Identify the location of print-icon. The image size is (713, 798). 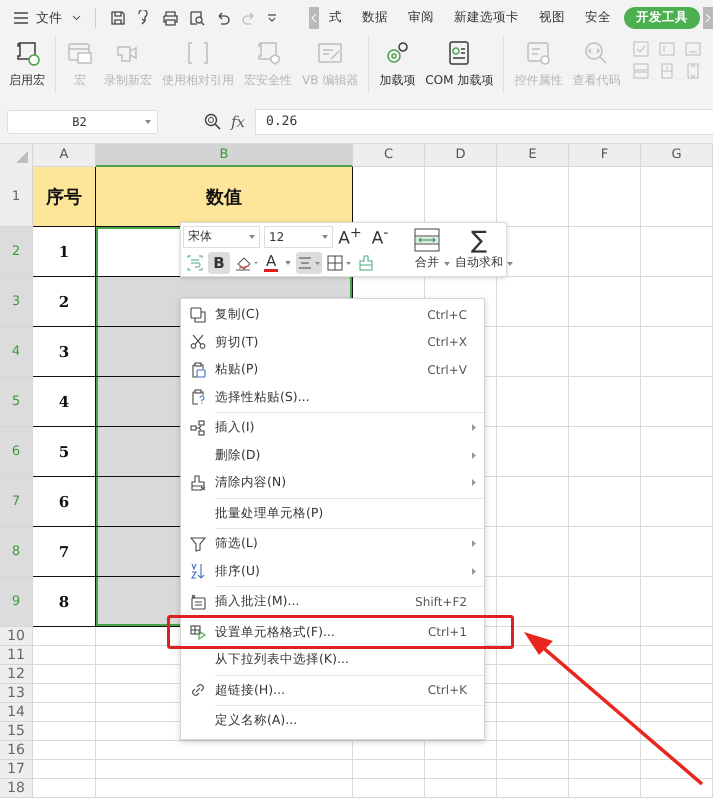
(170, 18).